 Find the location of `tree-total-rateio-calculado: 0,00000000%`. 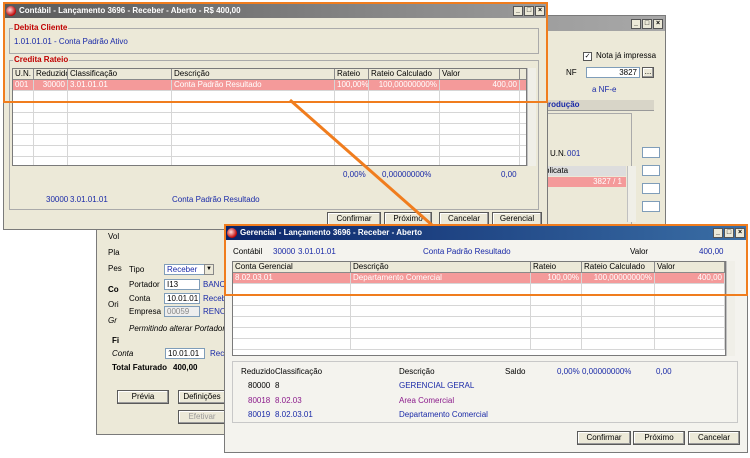

tree-total-rateio-calculado: 0,00000000% is located at coordinates (607, 371).